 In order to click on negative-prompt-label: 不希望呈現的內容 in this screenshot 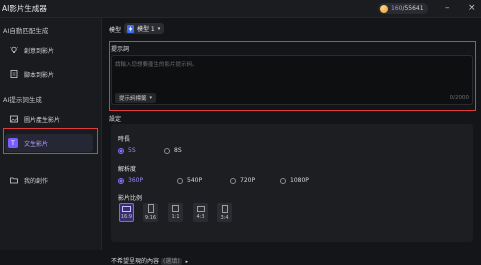, I will do `click(135, 261)`.